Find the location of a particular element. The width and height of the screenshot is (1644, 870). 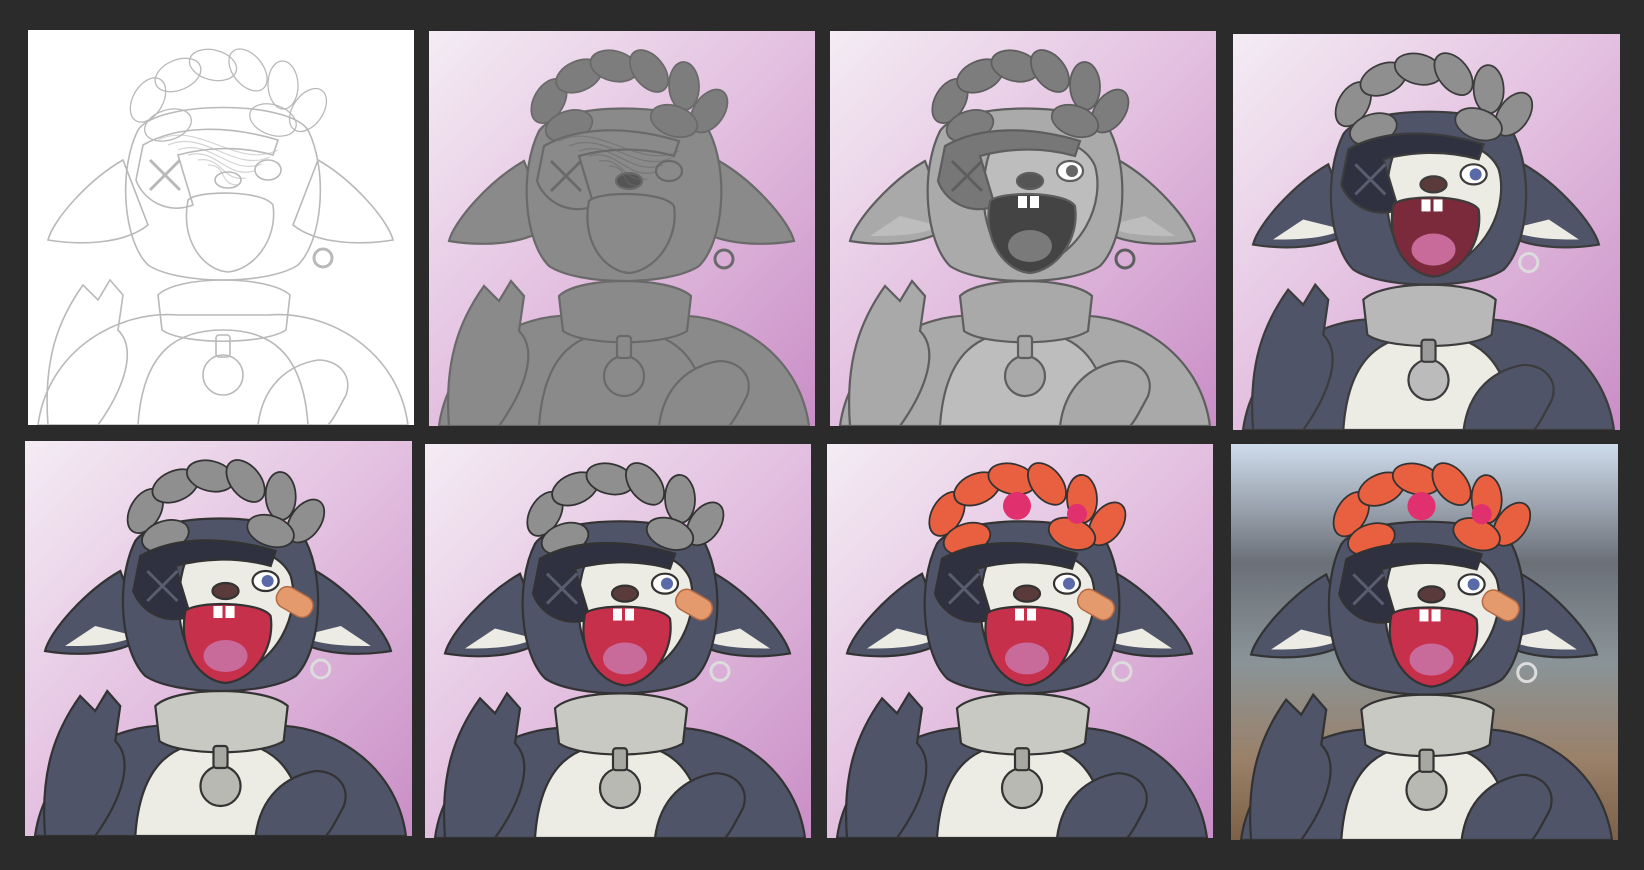

stage-5-body-render-panel is located at coordinates (218, 638).